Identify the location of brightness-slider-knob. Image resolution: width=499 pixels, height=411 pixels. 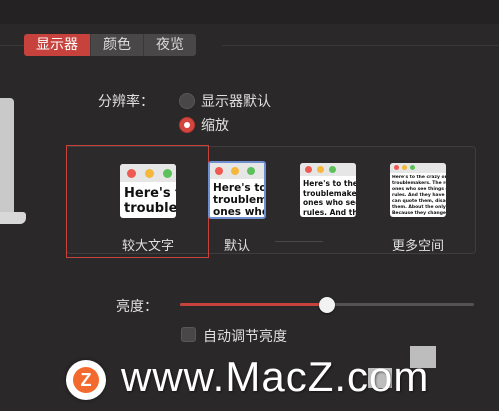
(327, 305).